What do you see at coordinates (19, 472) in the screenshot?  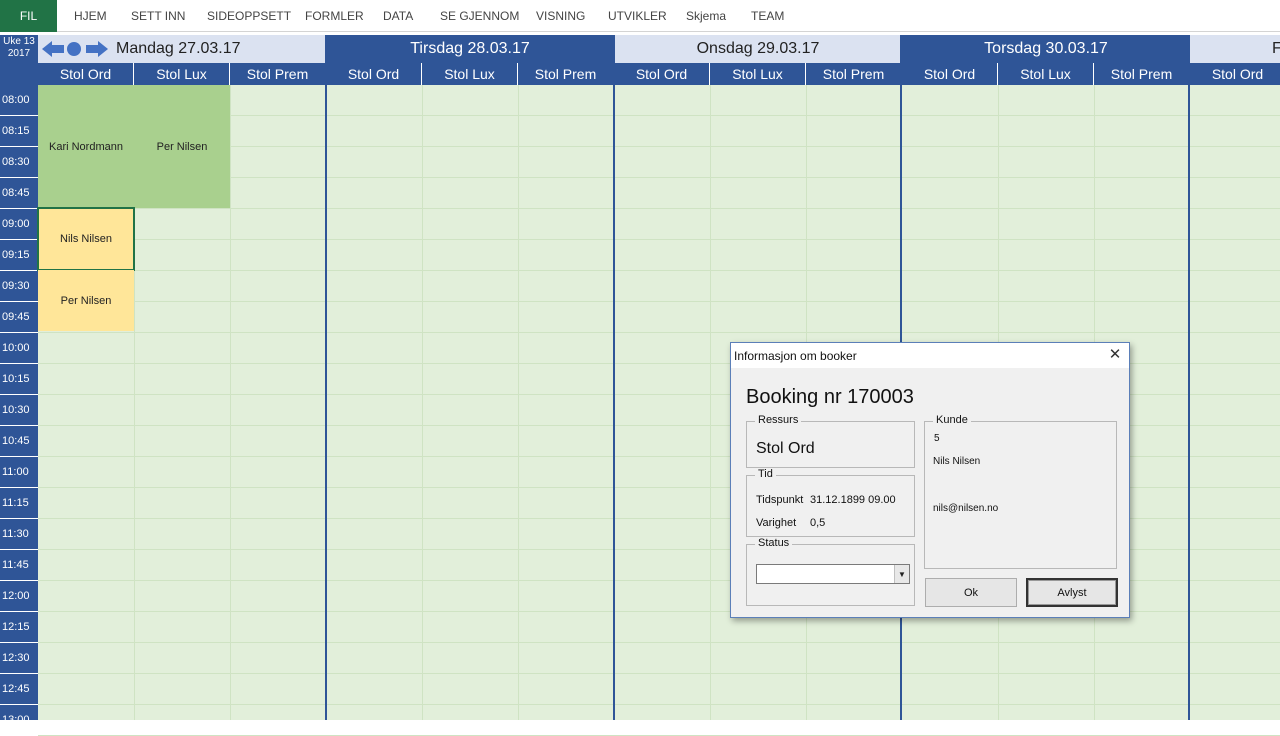 I see `time-slot-label: 11:00` at bounding box center [19, 472].